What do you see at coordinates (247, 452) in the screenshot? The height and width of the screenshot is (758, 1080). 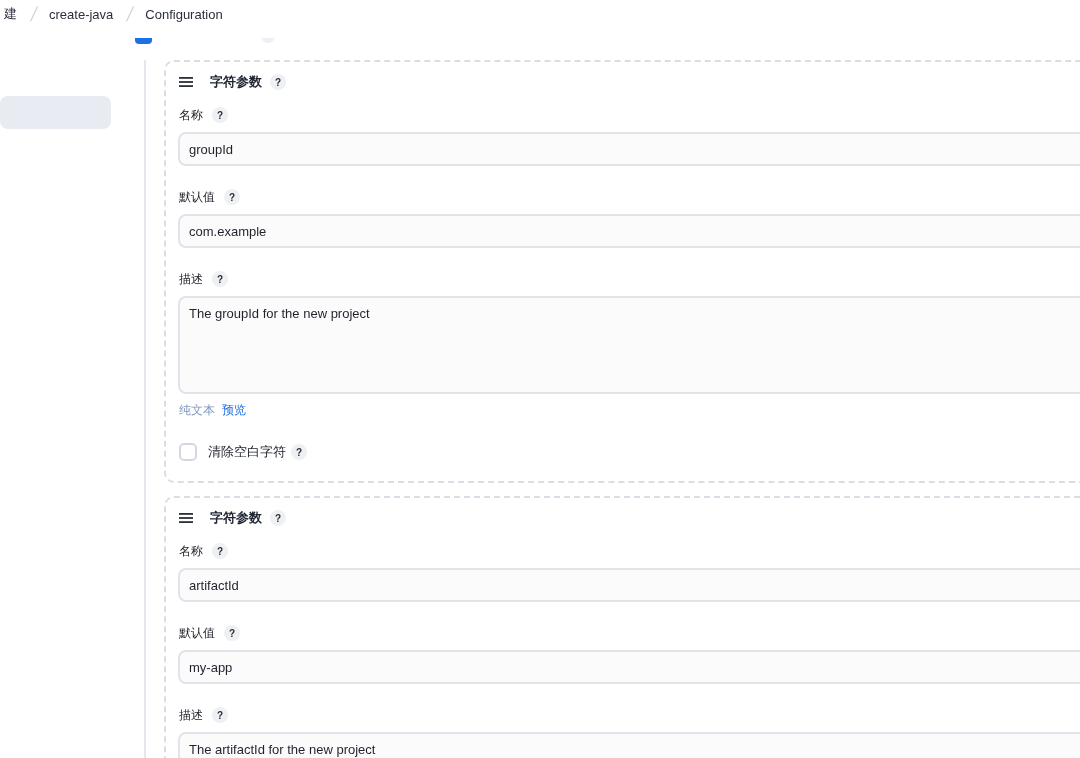 I see `checkbox-label: 清除空白字符` at bounding box center [247, 452].